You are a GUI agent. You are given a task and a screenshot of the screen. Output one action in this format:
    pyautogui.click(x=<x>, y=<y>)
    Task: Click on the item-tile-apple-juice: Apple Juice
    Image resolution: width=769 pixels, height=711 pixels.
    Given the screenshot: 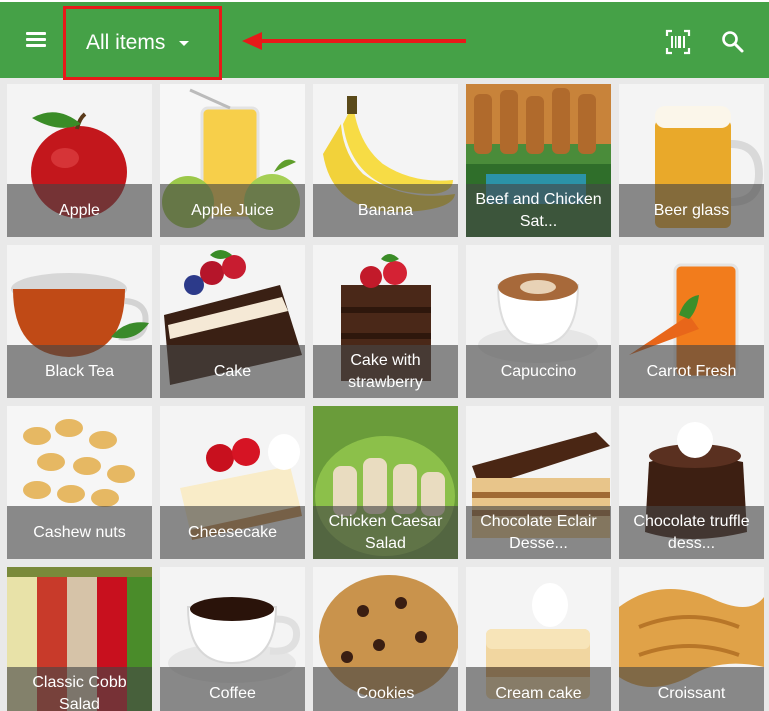 What is the action you would take?
    pyautogui.click(x=232, y=160)
    